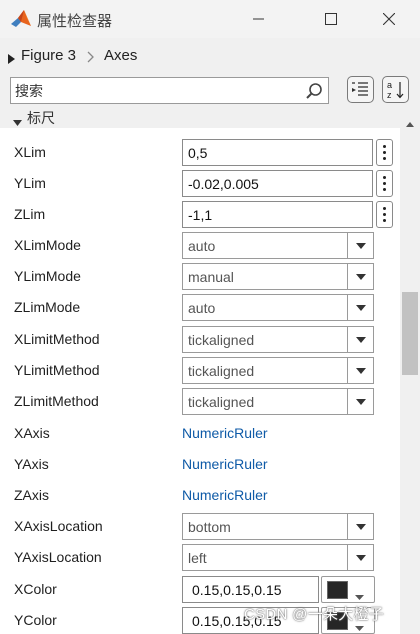 The height and width of the screenshot is (634, 420). Describe the element at coordinates (56, 401) in the screenshot. I see `prop-name: ZLimitMethod` at that location.